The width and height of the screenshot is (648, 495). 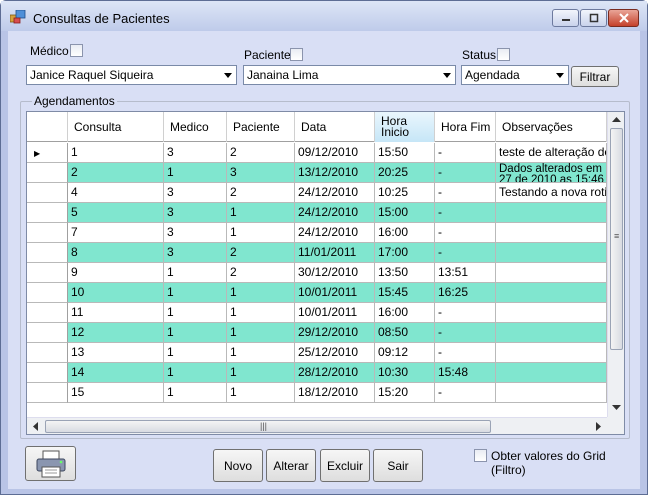 What do you see at coordinates (405, 353) in the screenshot?
I see `cell-hora-inicio: 09:12` at bounding box center [405, 353].